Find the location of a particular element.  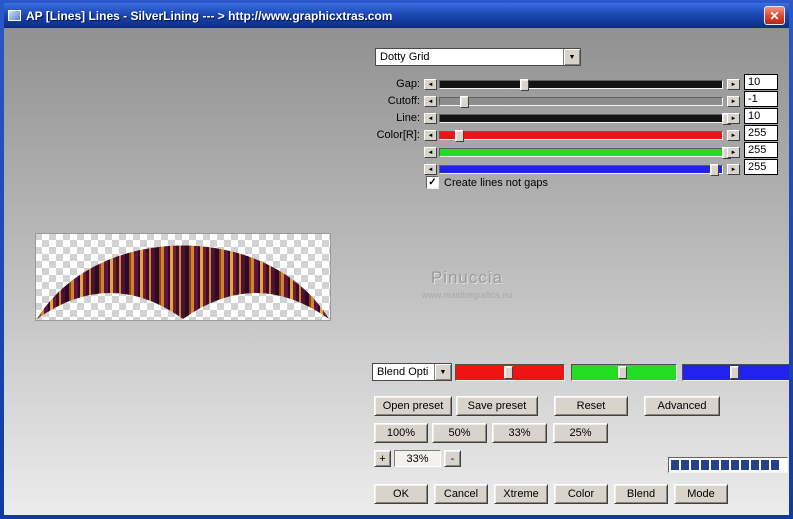

blend-blue-slider is located at coordinates (735, 372).